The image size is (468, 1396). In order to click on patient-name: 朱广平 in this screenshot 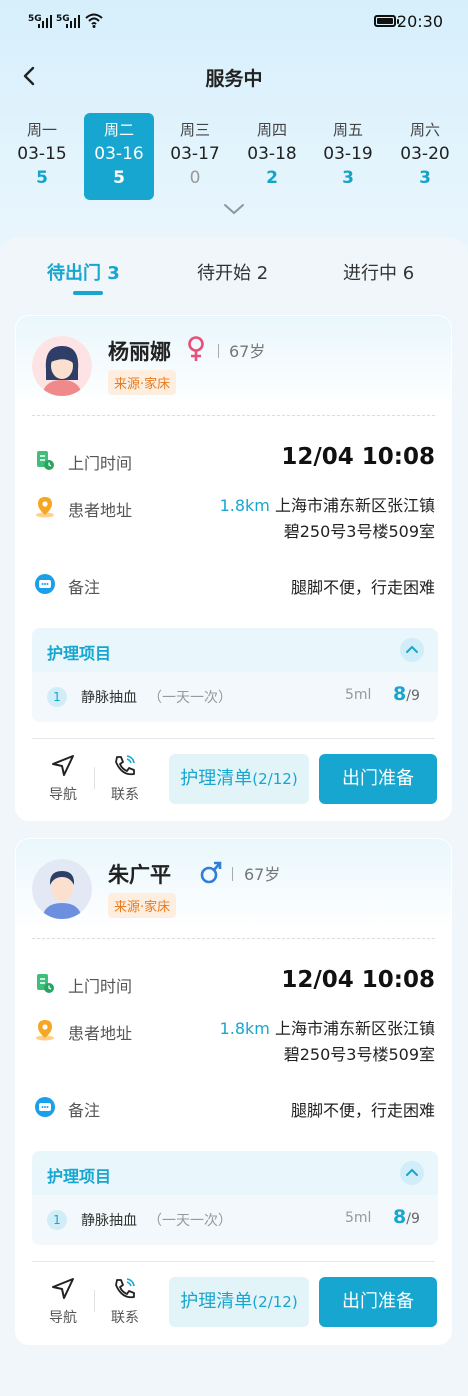, I will do `click(139, 875)`.